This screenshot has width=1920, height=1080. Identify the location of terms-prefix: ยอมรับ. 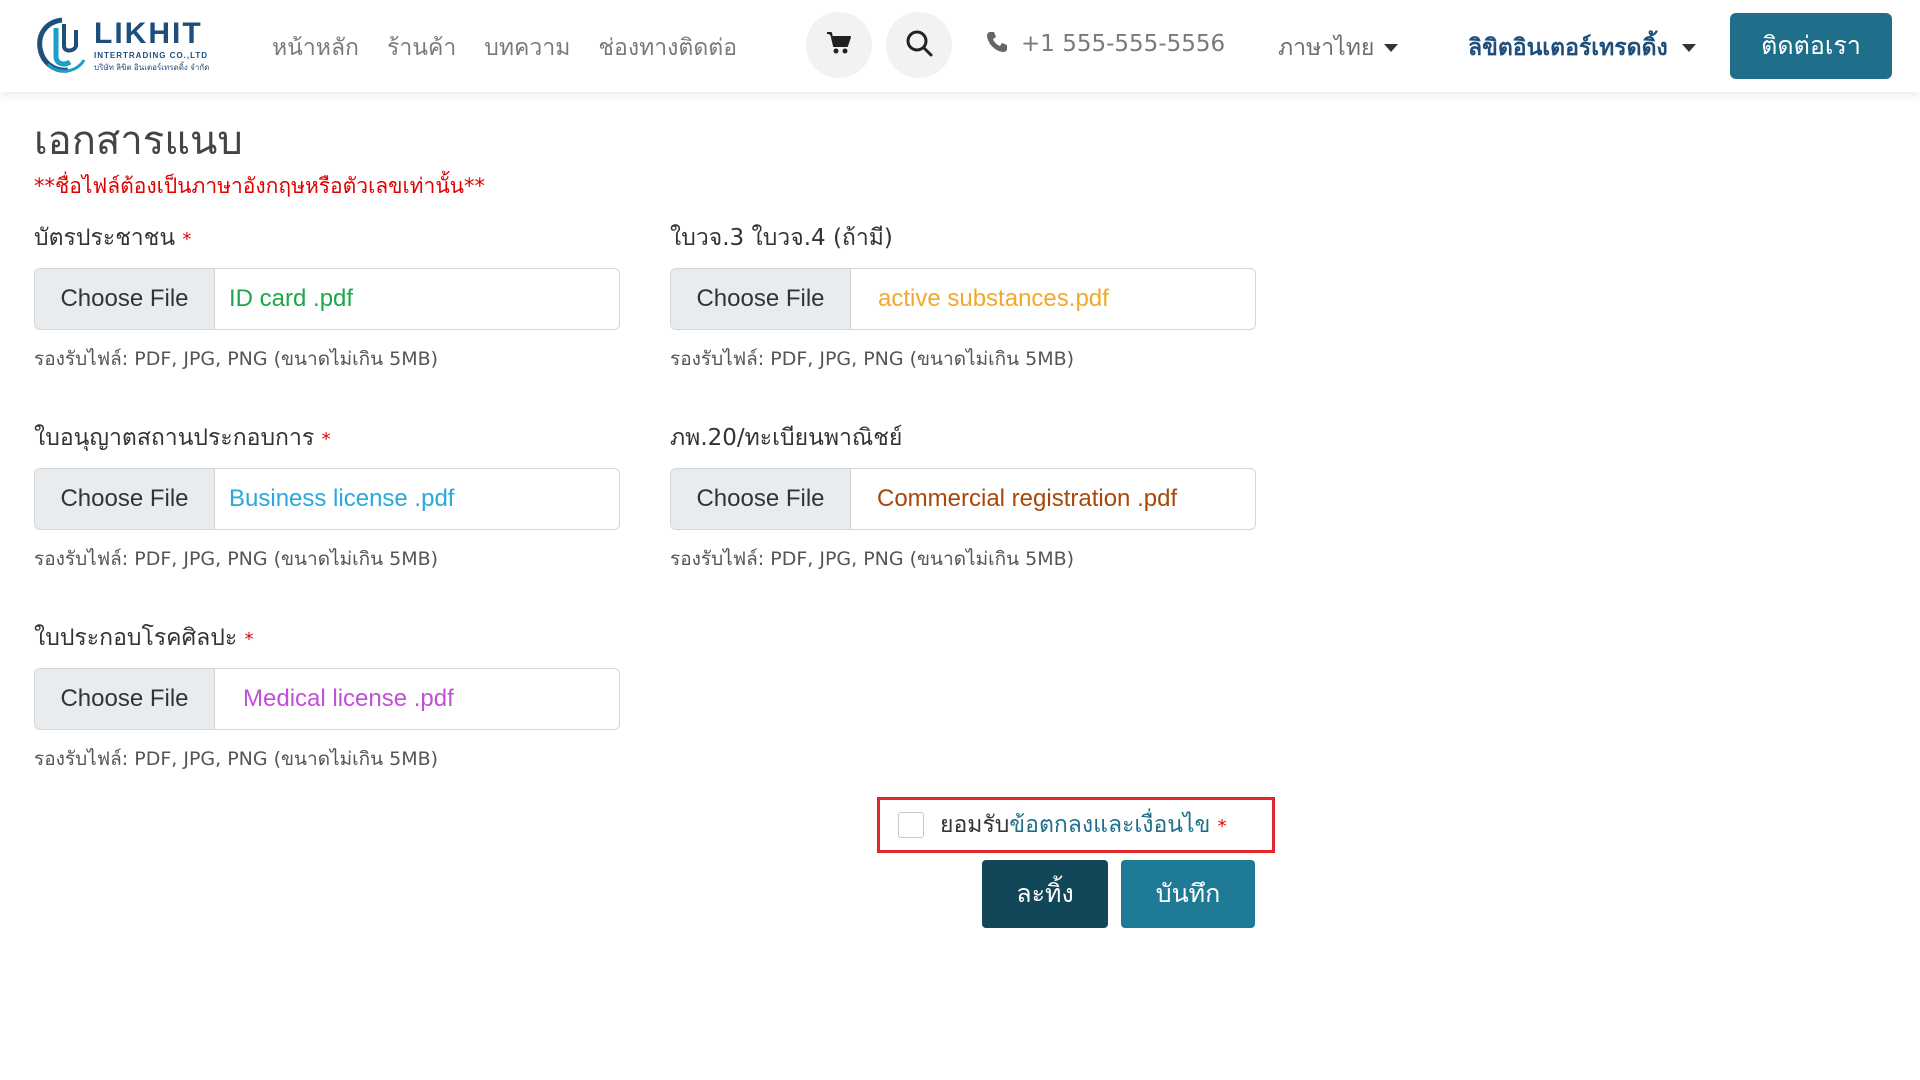
(975, 825).